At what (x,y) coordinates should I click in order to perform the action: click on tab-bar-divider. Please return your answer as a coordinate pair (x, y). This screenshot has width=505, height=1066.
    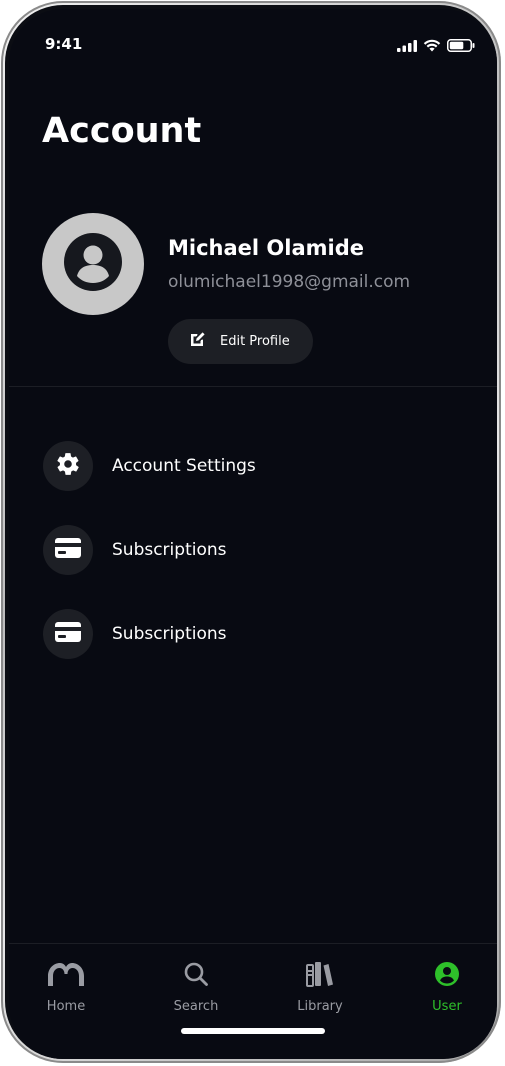
    Looking at the image, I should click on (253, 943).